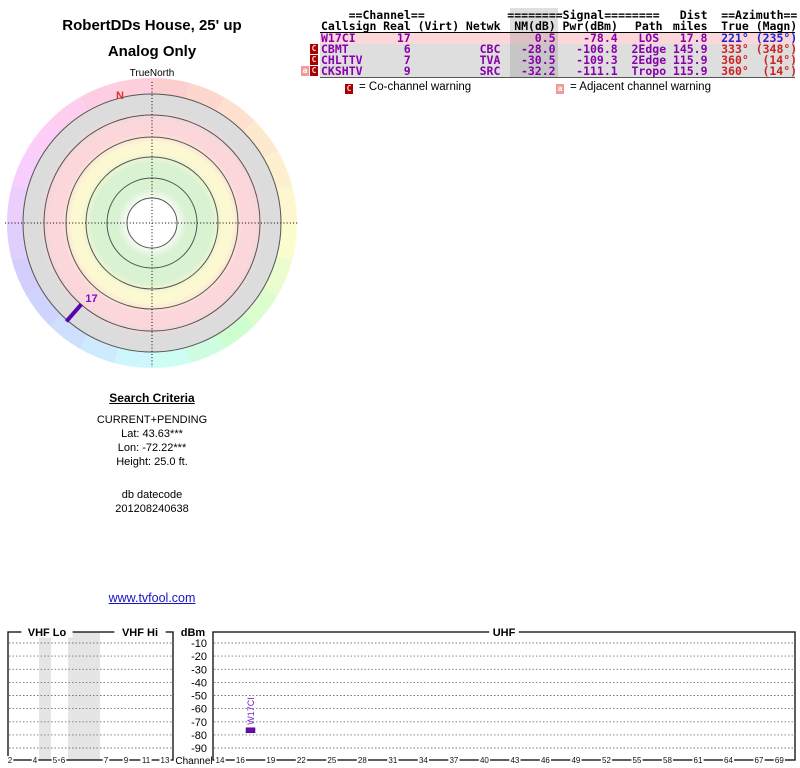 This screenshot has width=800, height=768. Describe the element at coordinates (146, 760) in the screenshot. I see `channel-tick-label: 11` at that location.